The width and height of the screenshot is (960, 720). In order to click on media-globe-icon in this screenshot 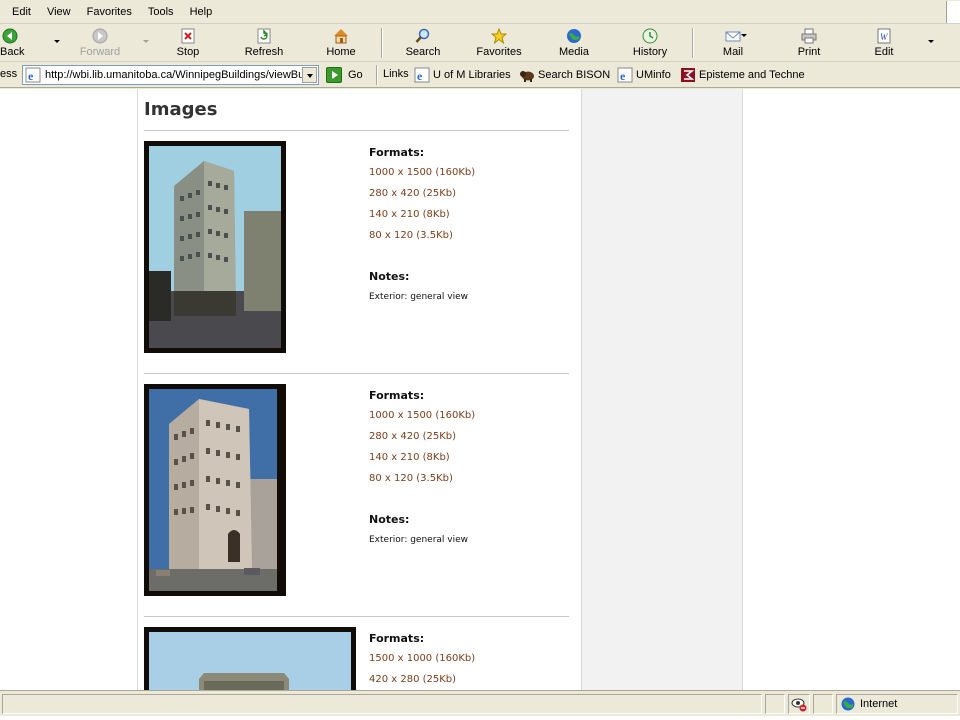, I will do `click(574, 36)`.